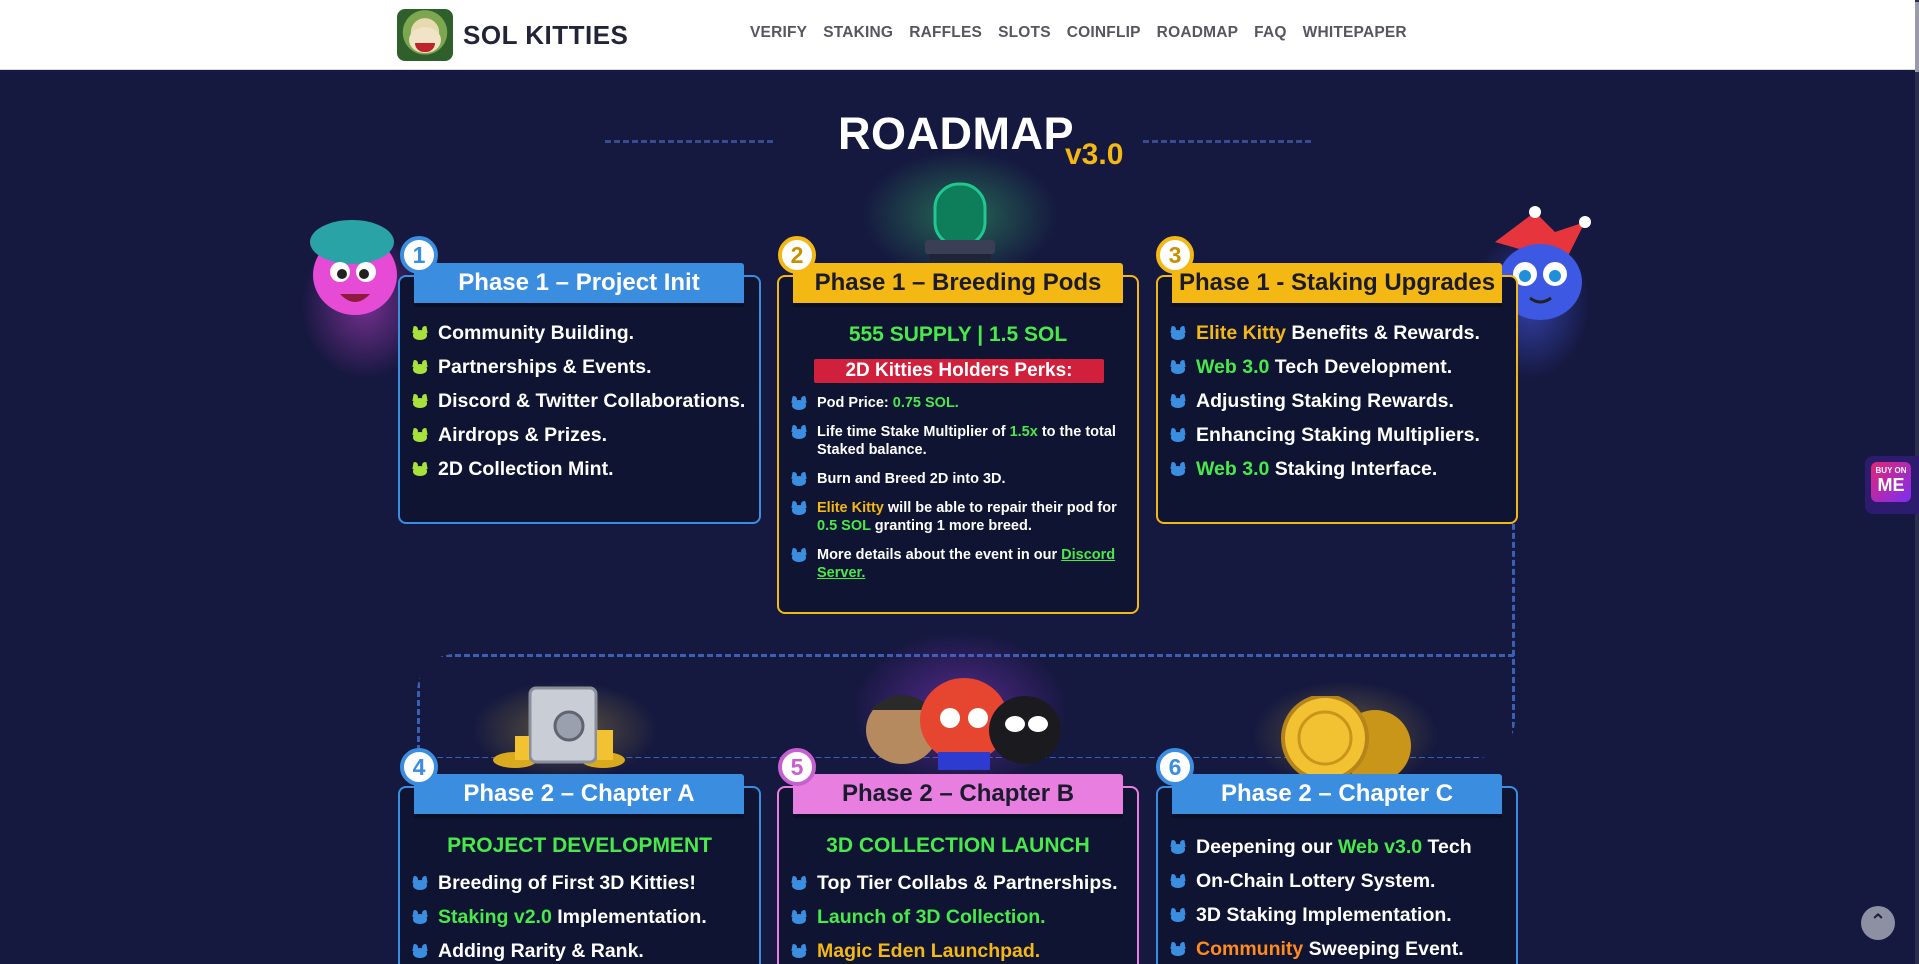 The width and height of the screenshot is (1919, 964). I want to click on nav-slots: SLOTS, so click(1024, 33).